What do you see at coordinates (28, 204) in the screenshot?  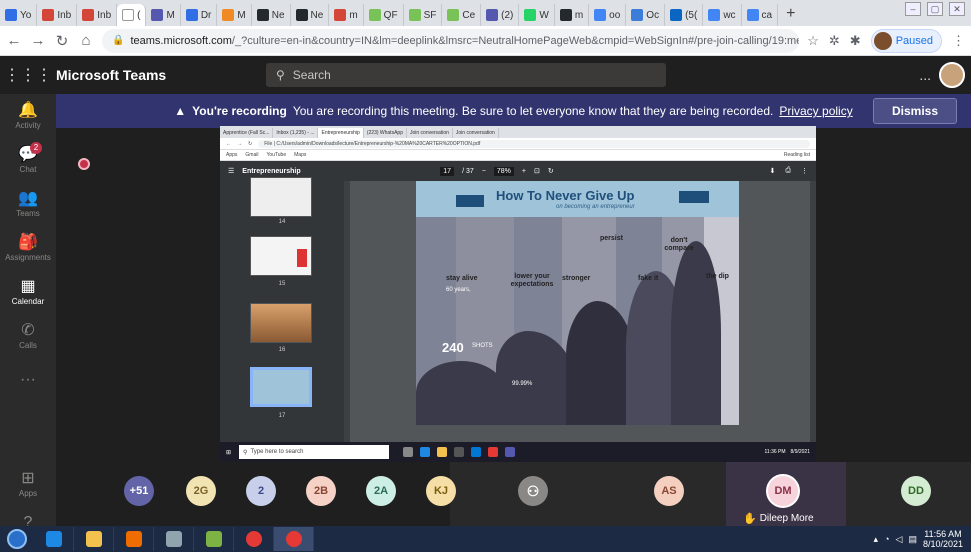 I see `rail-item-teams: 👥 Teams` at bounding box center [28, 204].